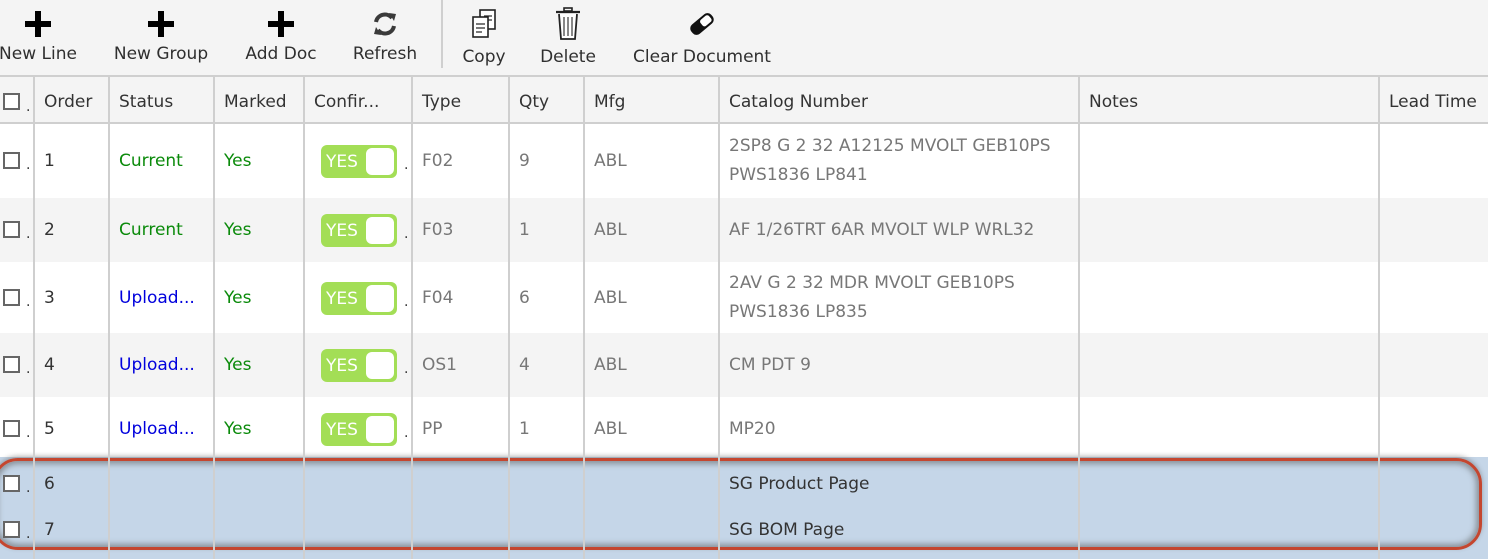  Describe the element at coordinates (238, 230) in the screenshot. I see `marked-cell: Yes` at that location.